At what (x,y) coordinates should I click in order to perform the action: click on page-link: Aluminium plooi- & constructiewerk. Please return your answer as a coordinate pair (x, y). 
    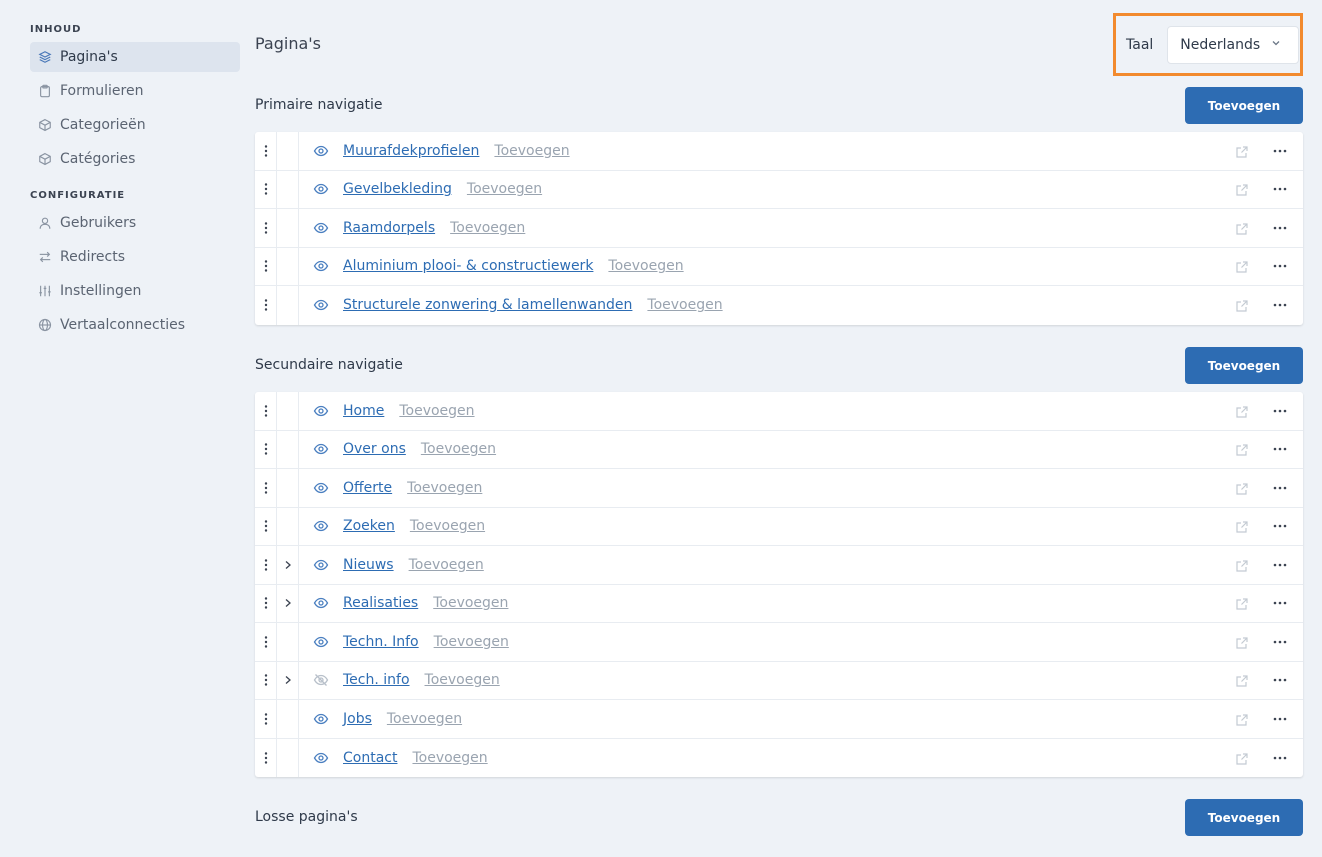
    Looking at the image, I should click on (468, 266).